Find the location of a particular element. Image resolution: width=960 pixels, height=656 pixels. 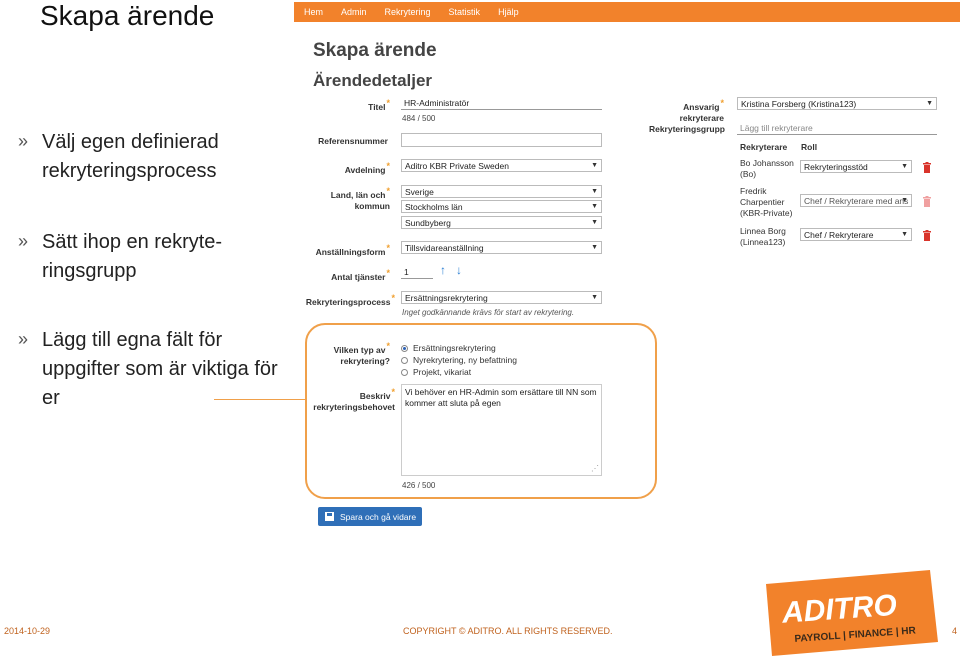

aditro-logo: ADITRO PAYROLL | FINANCE | HR is located at coordinates (852, 613).